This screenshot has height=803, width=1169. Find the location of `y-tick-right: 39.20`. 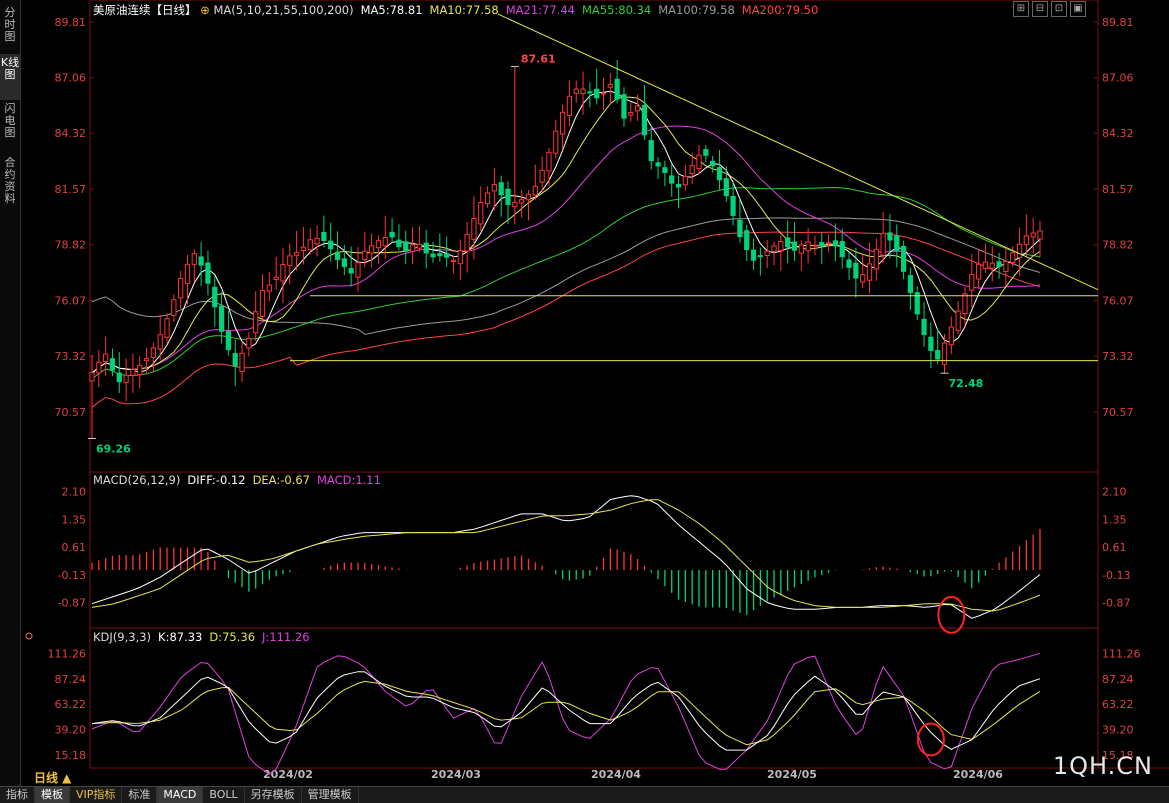

y-tick-right: 39.20 is located at coordinates (1118, 730).